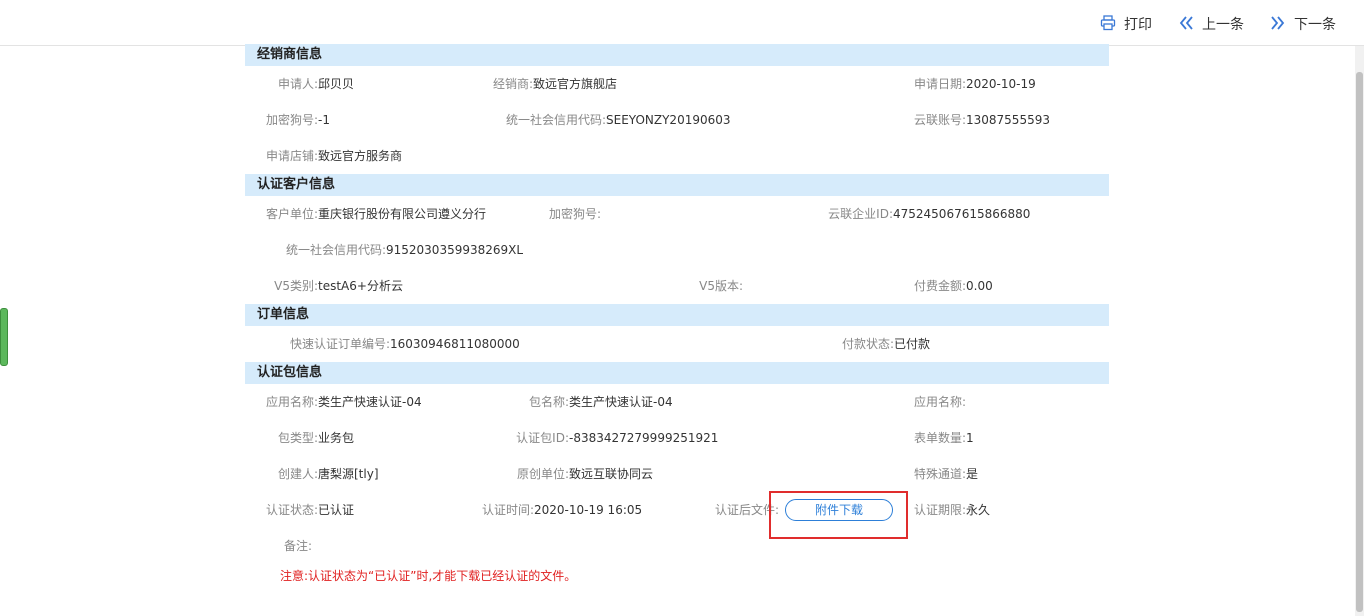  I want to click on dealer-value: 致远官方旗舰店, so click(575, 84).